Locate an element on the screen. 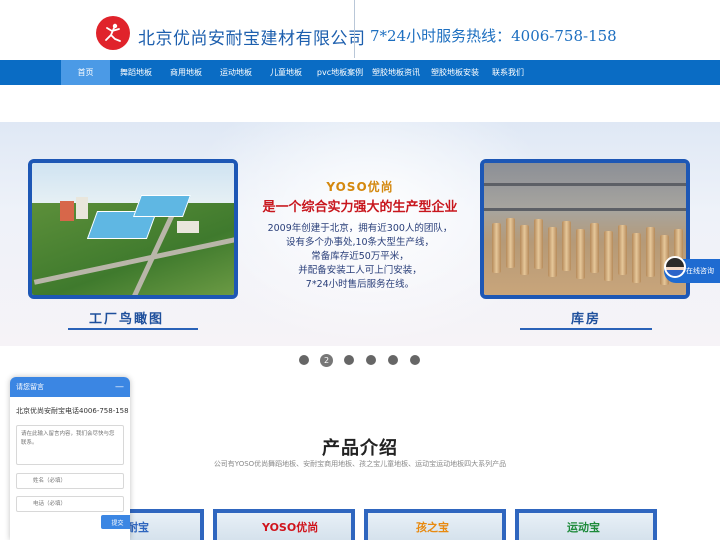 This screenshot has width=720, height=540. banner-headline: 是一个综合实力强大的生产型企业 is located at coordinates (360, 207).